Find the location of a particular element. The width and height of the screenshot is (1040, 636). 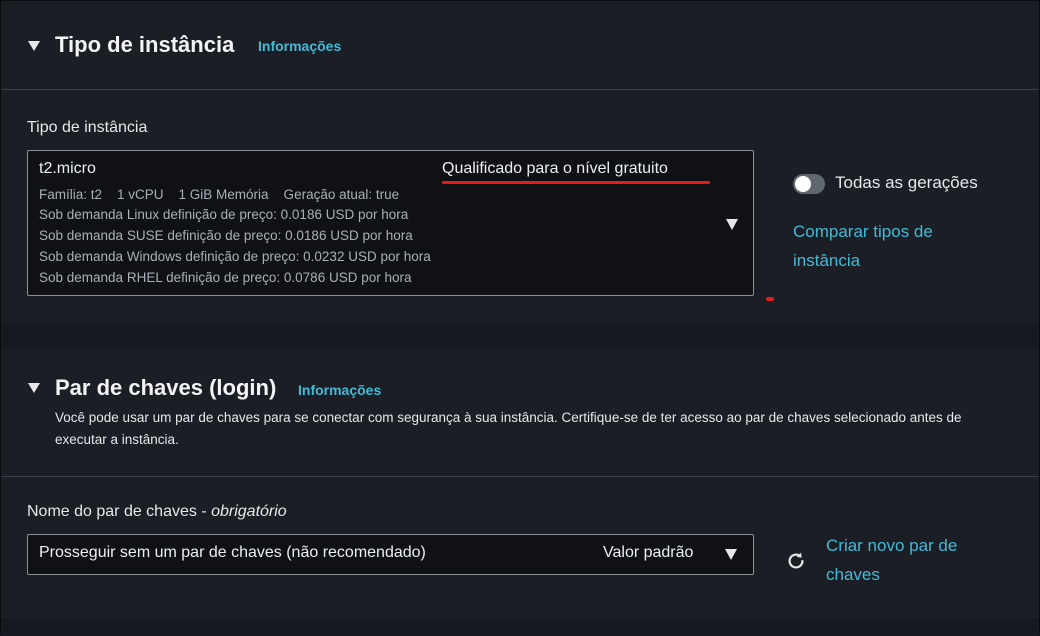

instance-type-header: Tipo de instância Informações is located at coordinates (520, 45).